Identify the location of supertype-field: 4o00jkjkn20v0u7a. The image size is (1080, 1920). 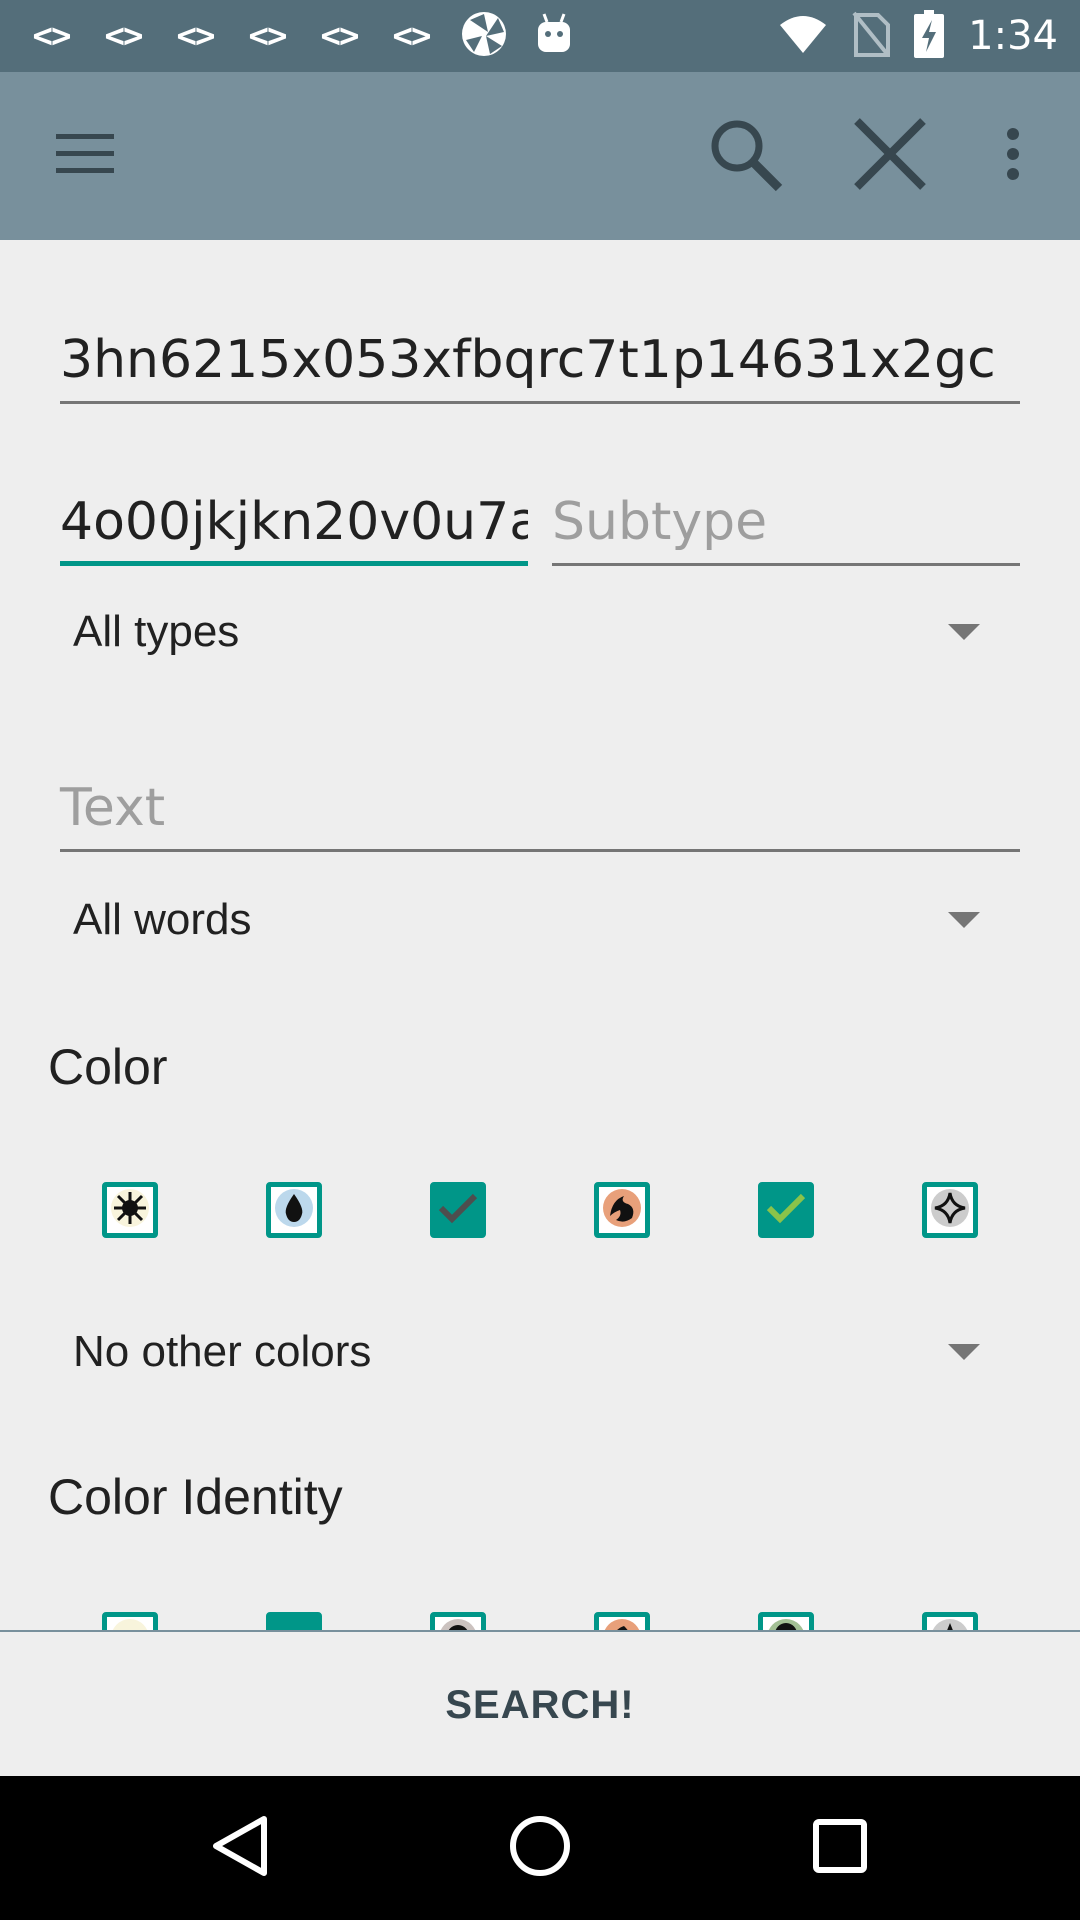
(294, 498).